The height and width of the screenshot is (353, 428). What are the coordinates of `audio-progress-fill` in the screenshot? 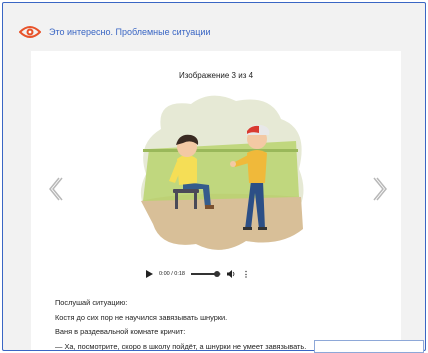 It's located at (204, 274).